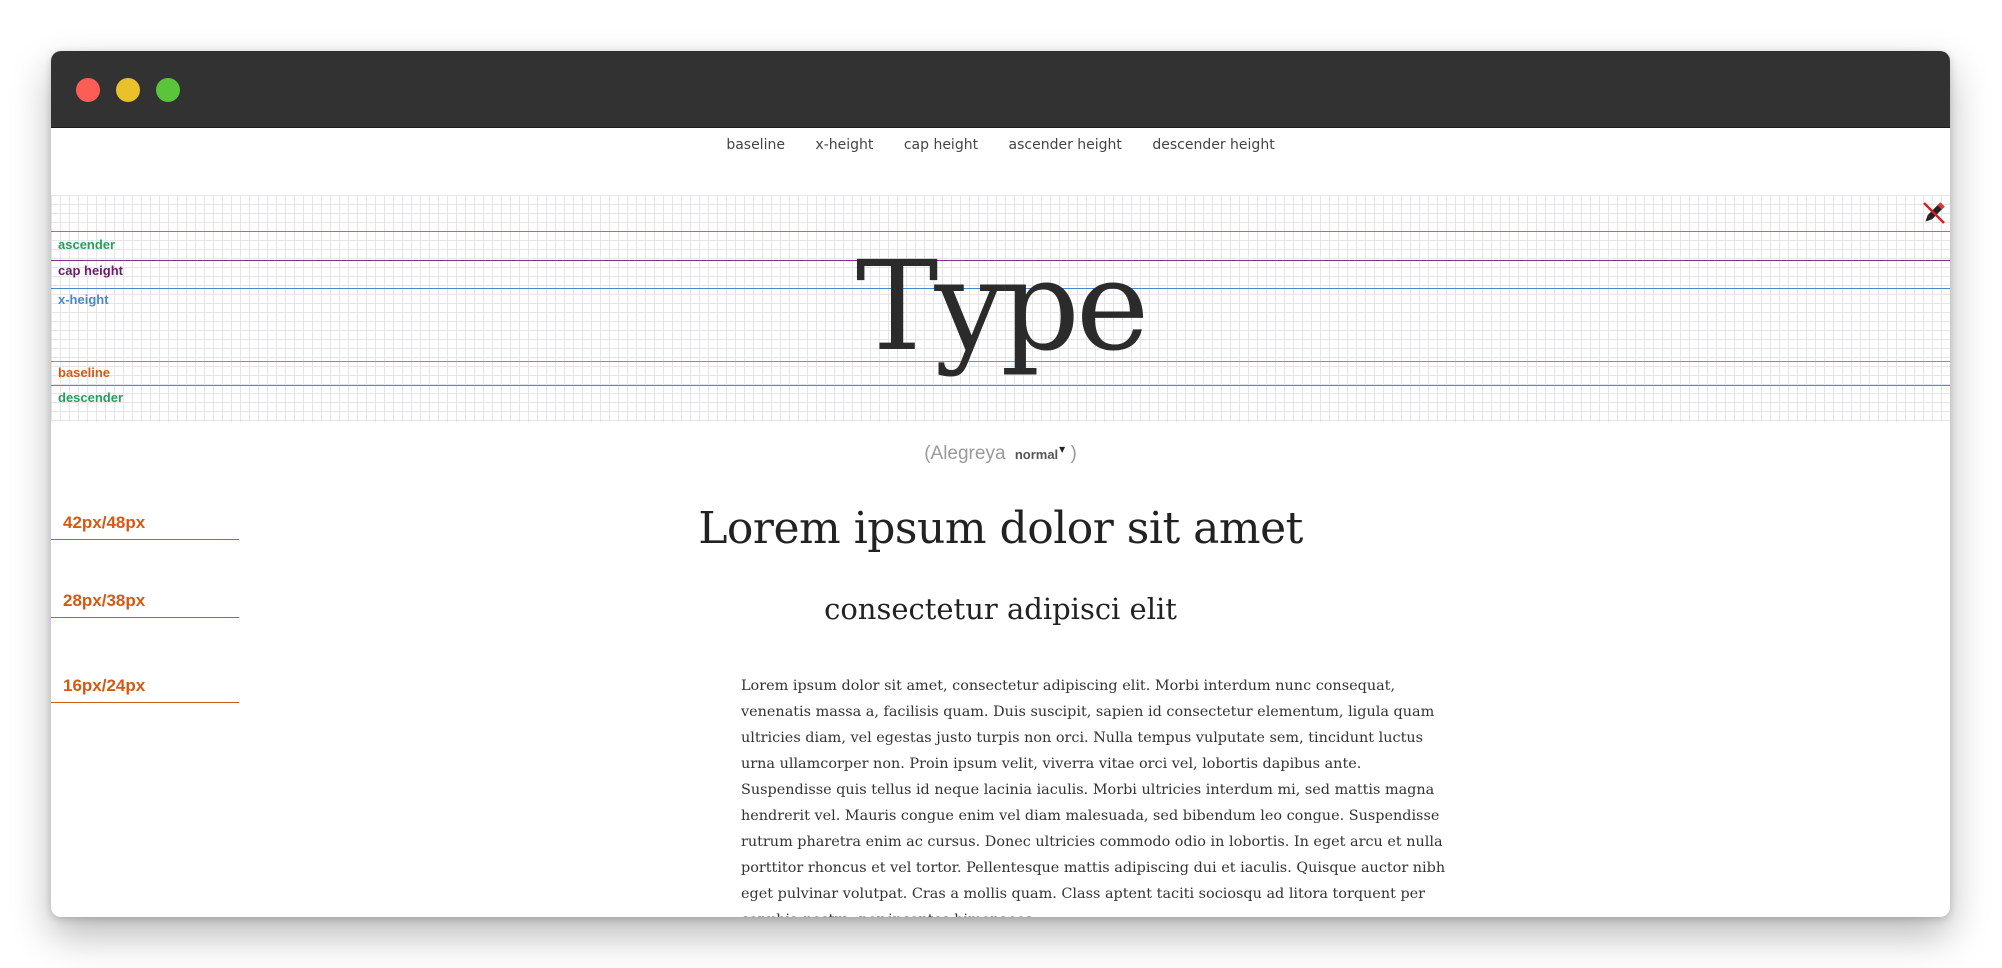 The height and width of the screenshot is (968, 2002). I want to click on minimize-button, so click(128, 90).